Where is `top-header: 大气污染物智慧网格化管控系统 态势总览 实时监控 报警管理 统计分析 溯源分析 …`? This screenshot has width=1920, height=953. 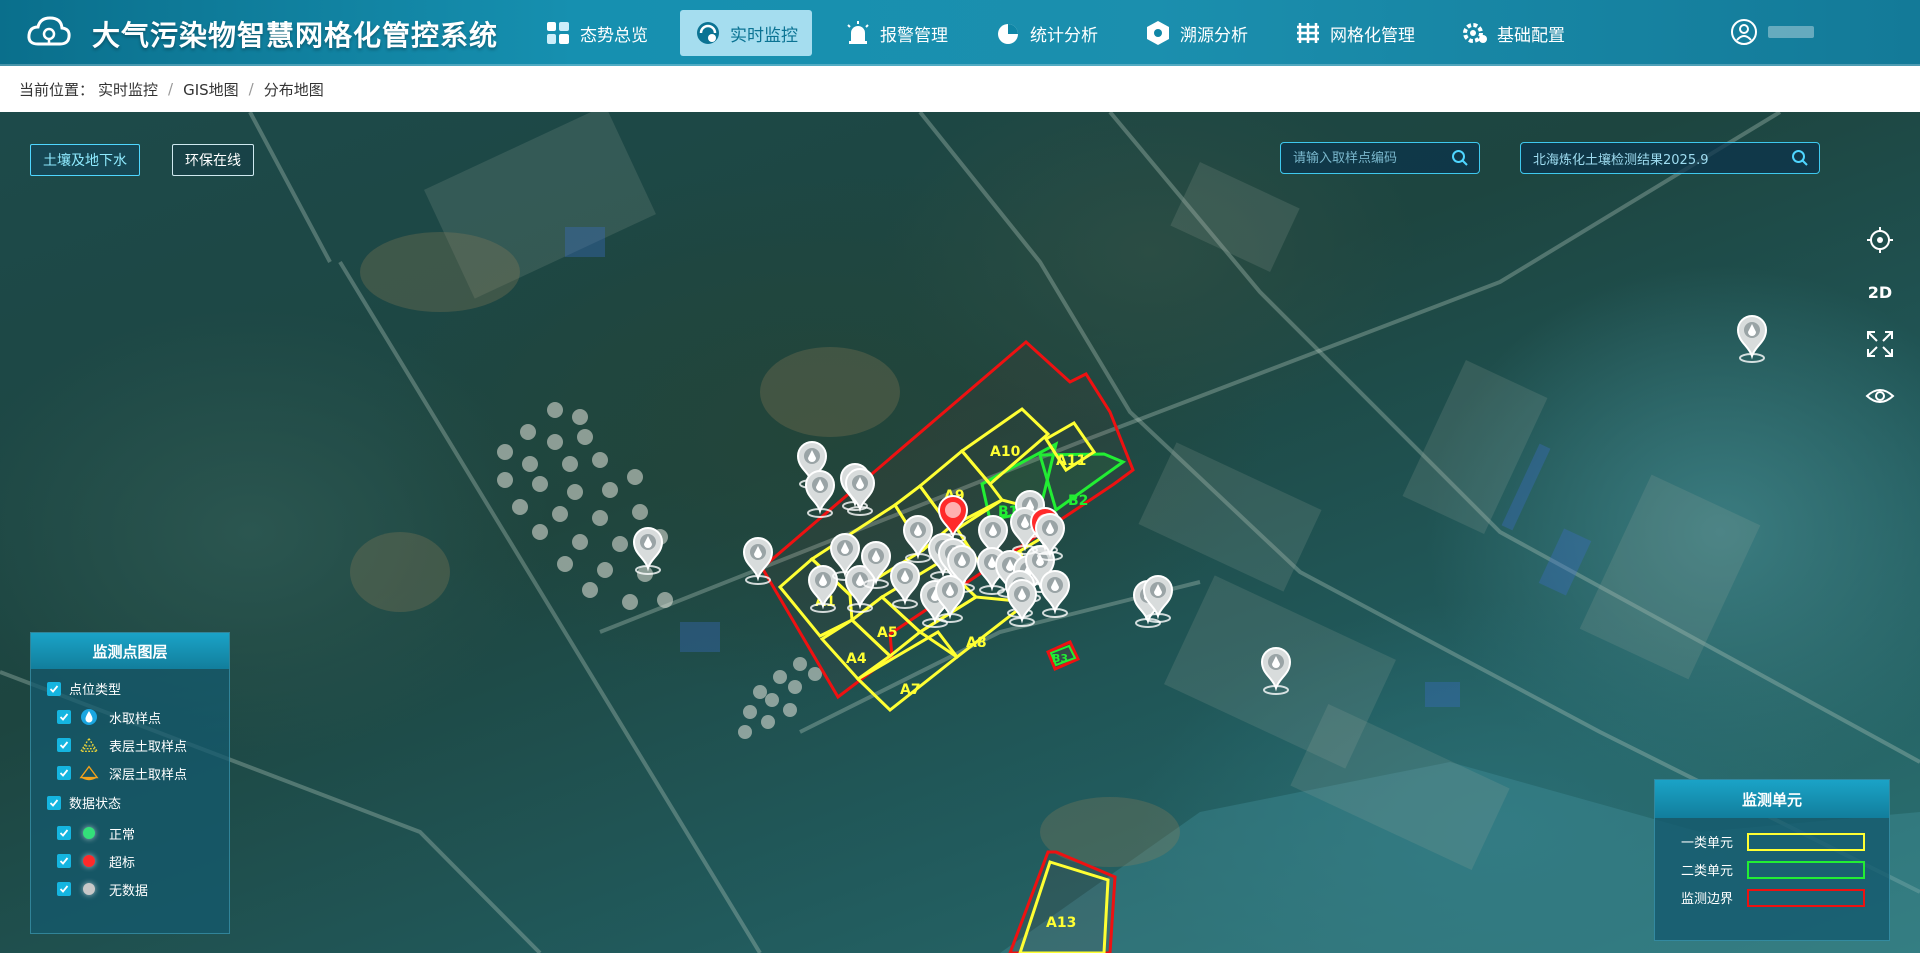 top-header: 大气污染物智慧网格化管控系统 态势总览 实时监控 报警管理 统计分析 溯源分析 … is located at coordinates (960, 33).